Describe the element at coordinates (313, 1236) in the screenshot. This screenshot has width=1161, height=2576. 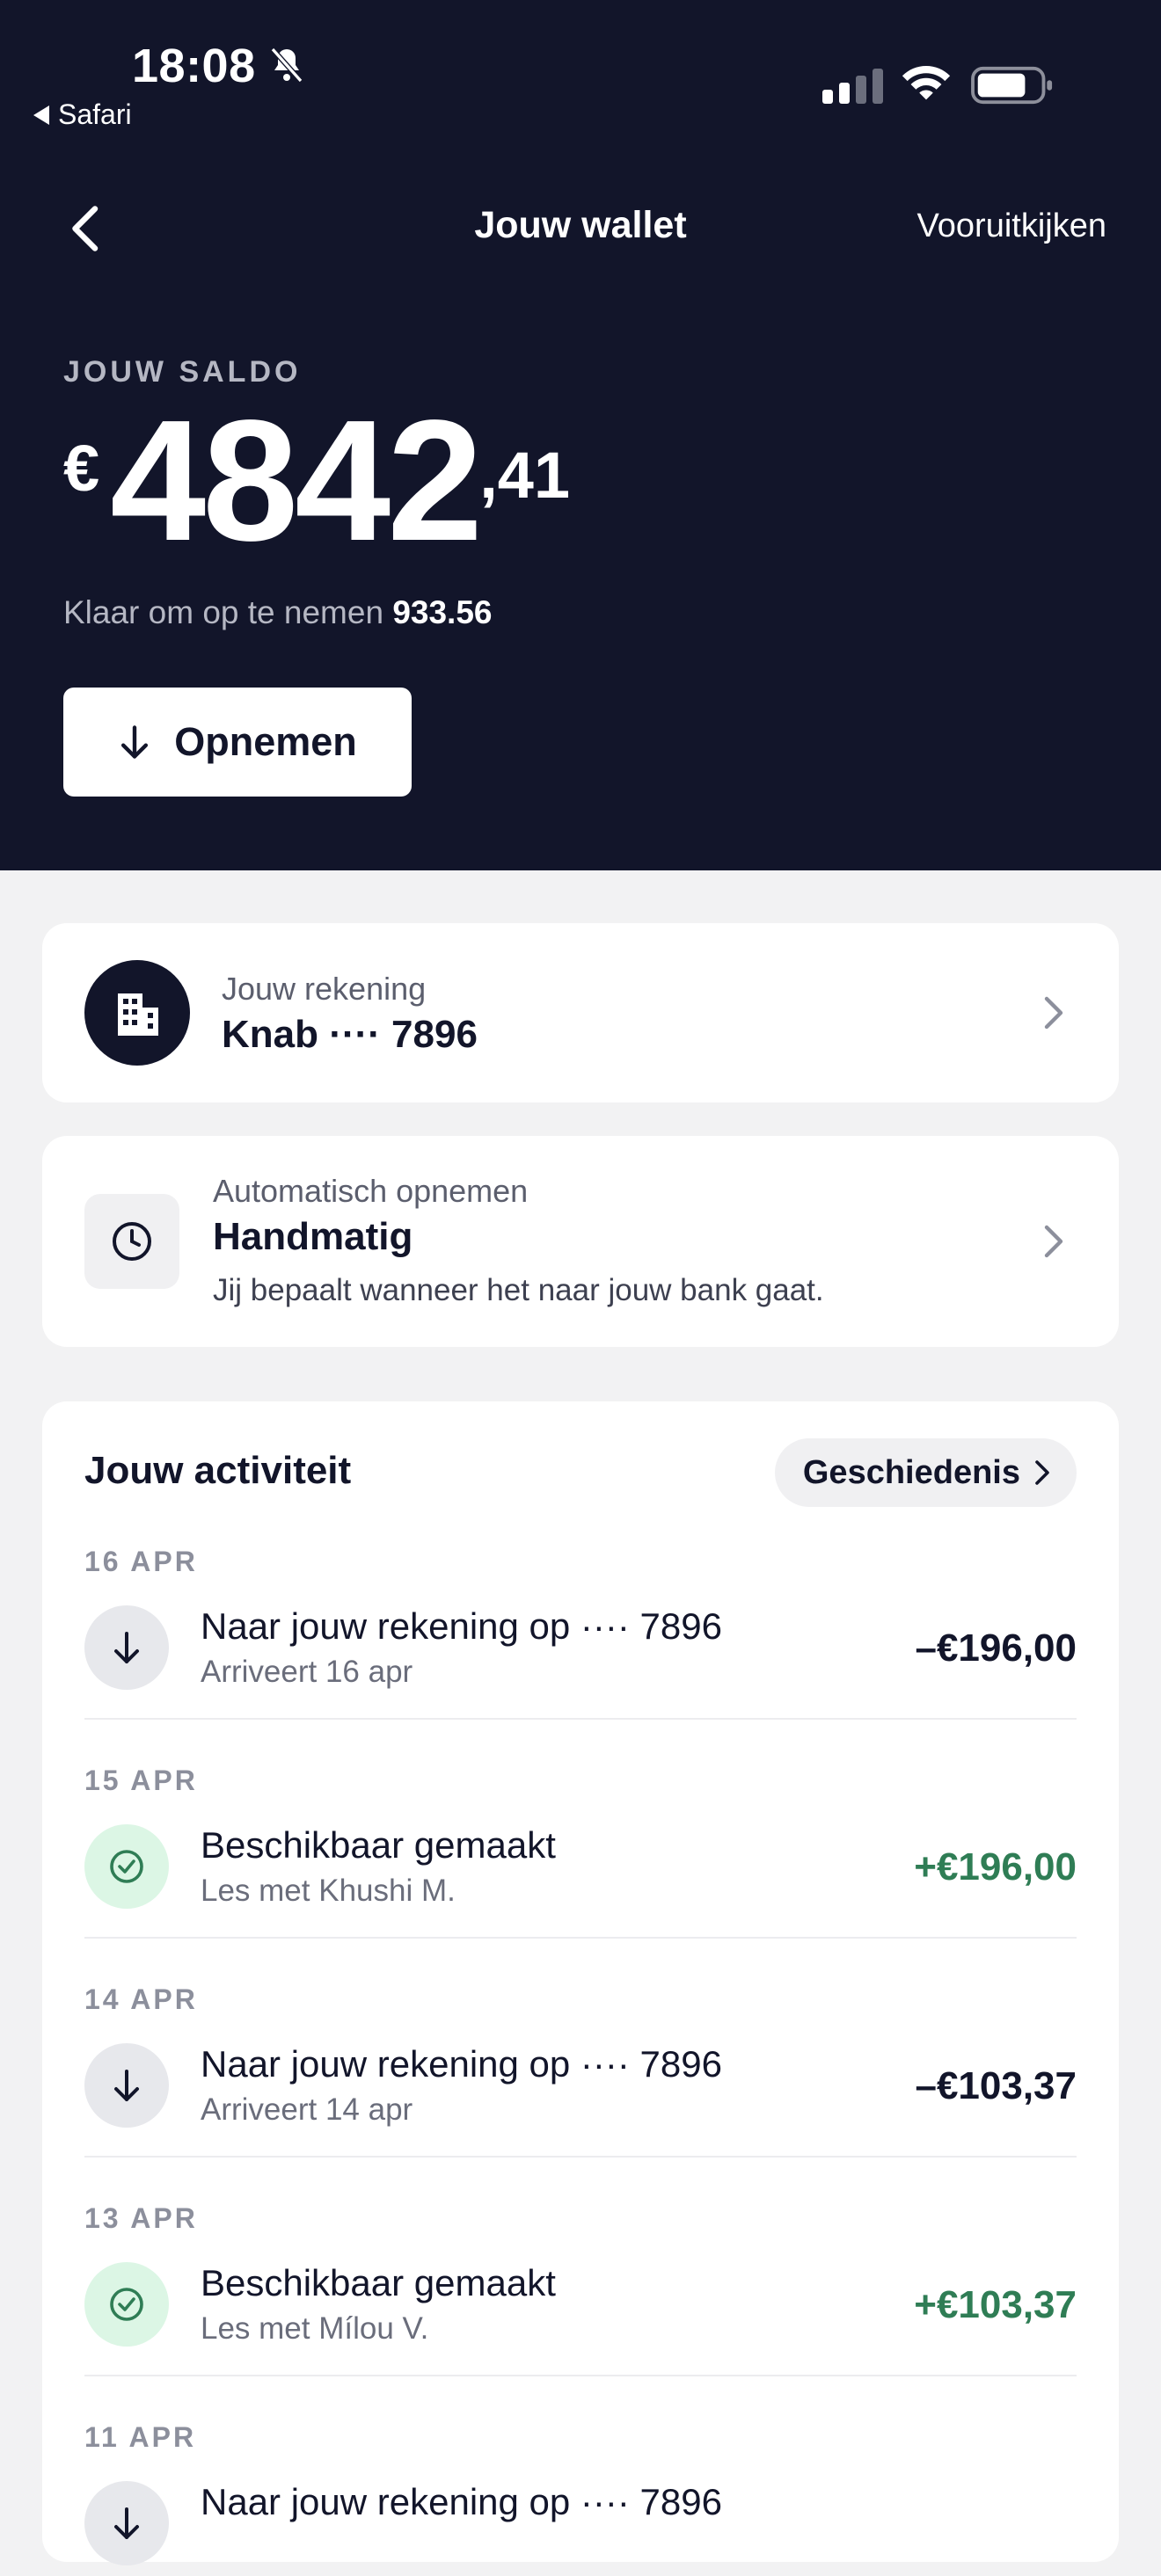
I see `auto-withdraw-value: Handmatig` at that location.